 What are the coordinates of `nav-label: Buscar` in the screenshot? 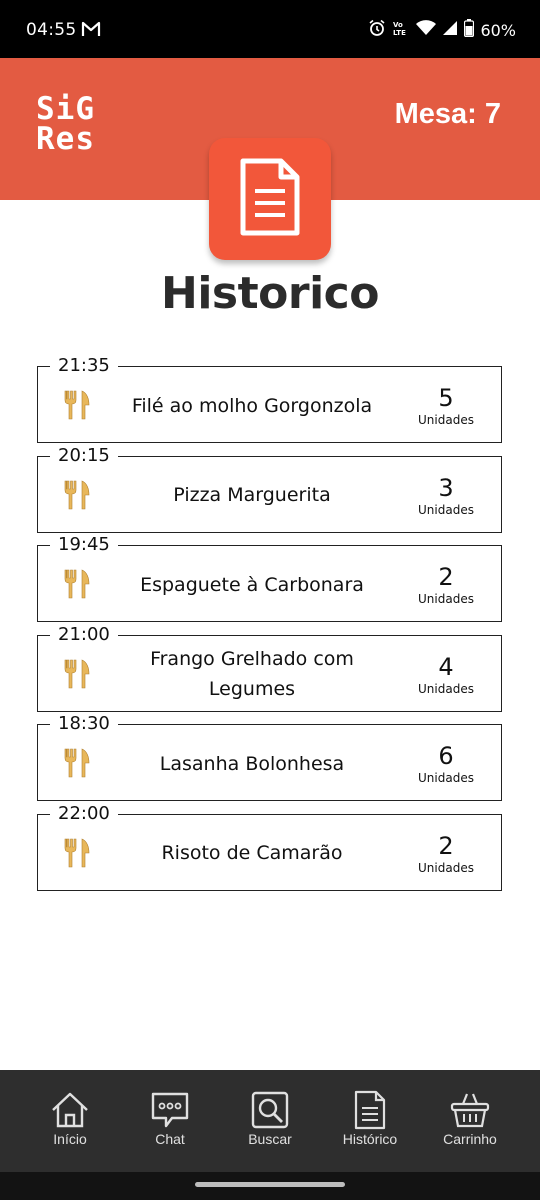 It's located at (270, 1139).